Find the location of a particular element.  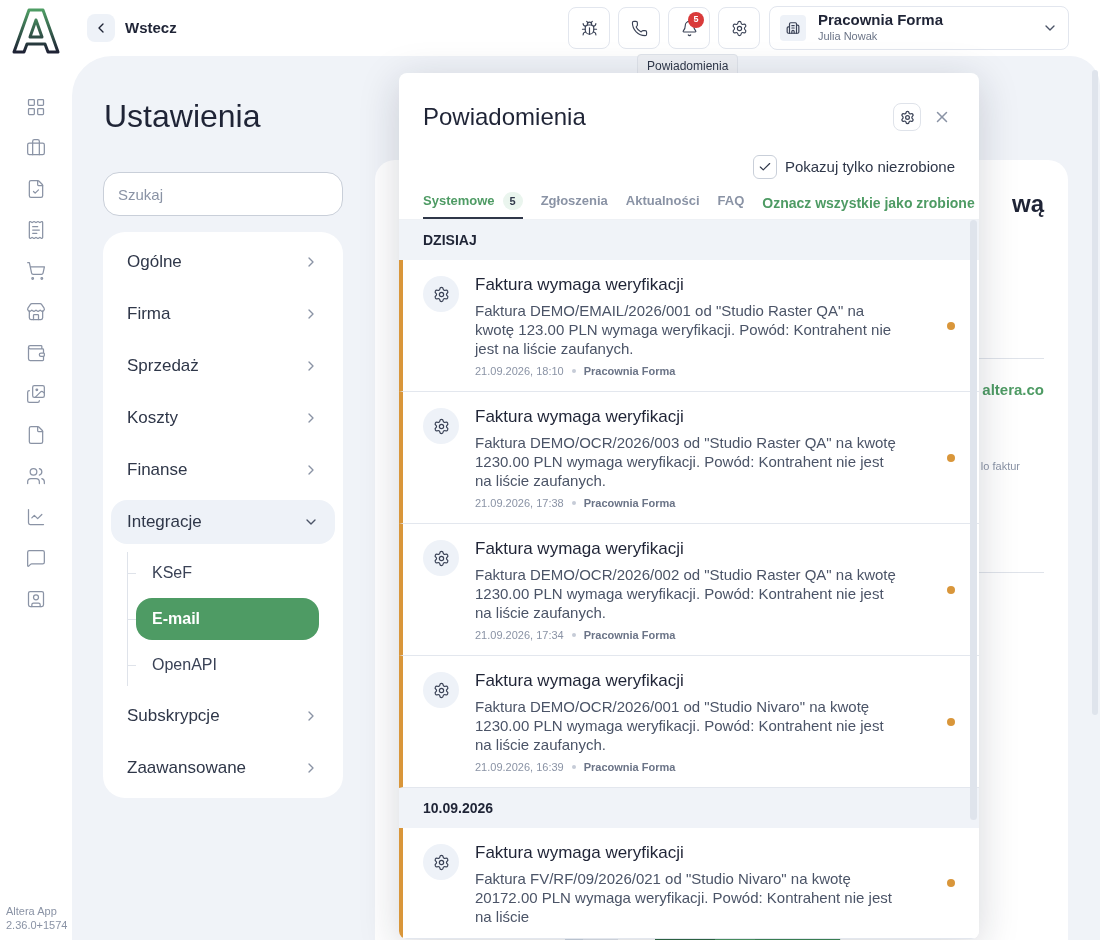

account-switcher: Pracownia Forma Julia Nowak is located at coordinates (919, 28).